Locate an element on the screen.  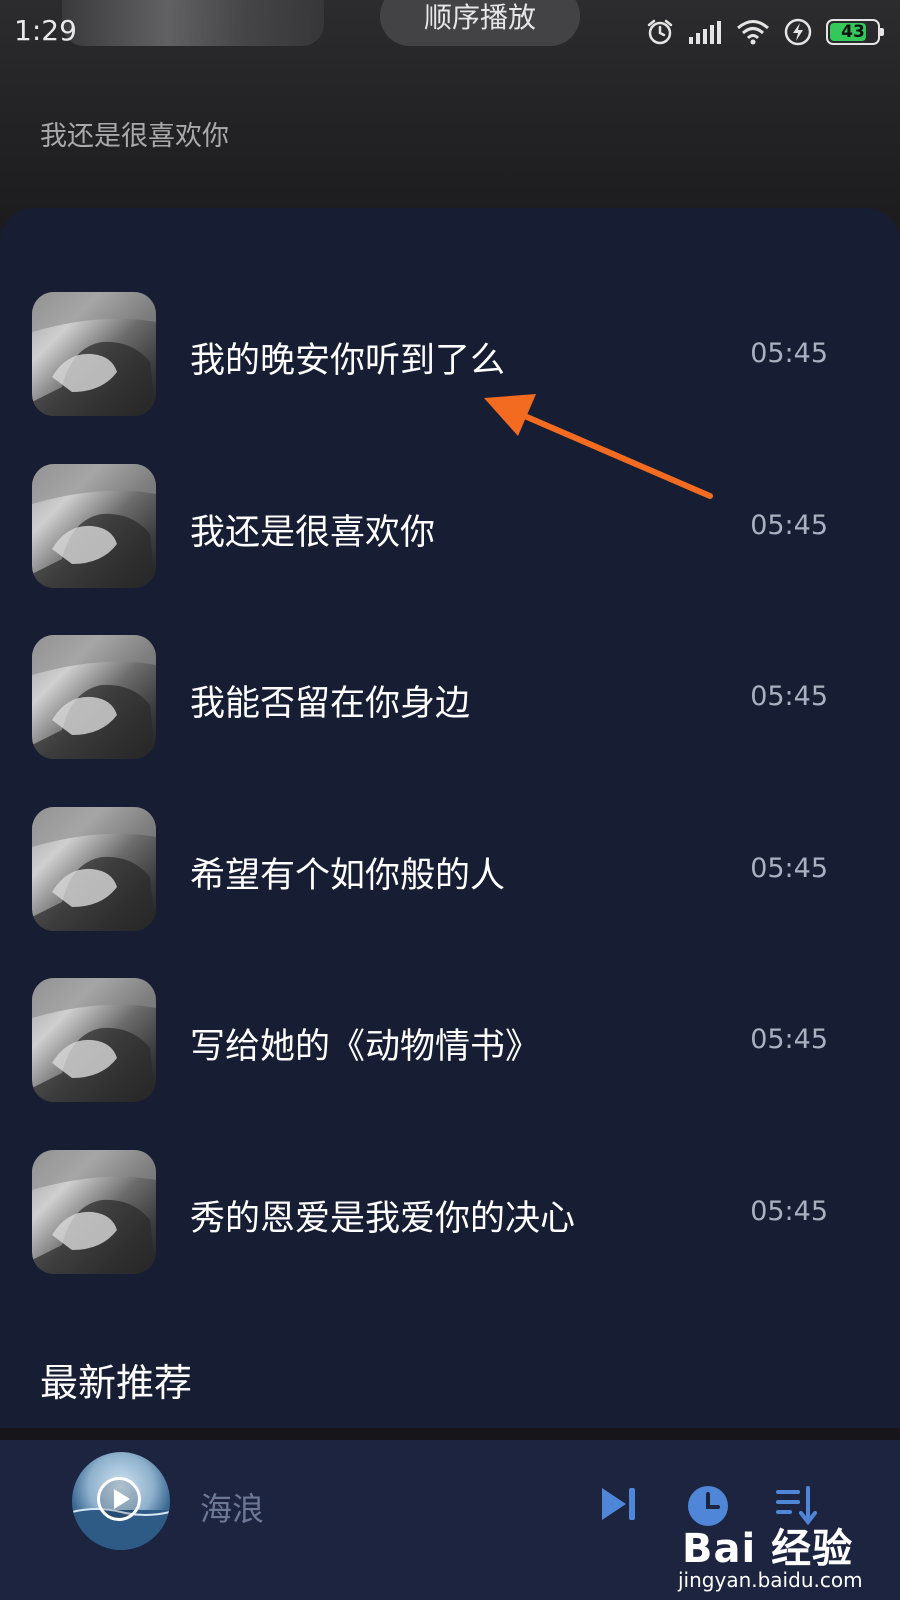
album-cover-peek is located at coordinates (193, 23).